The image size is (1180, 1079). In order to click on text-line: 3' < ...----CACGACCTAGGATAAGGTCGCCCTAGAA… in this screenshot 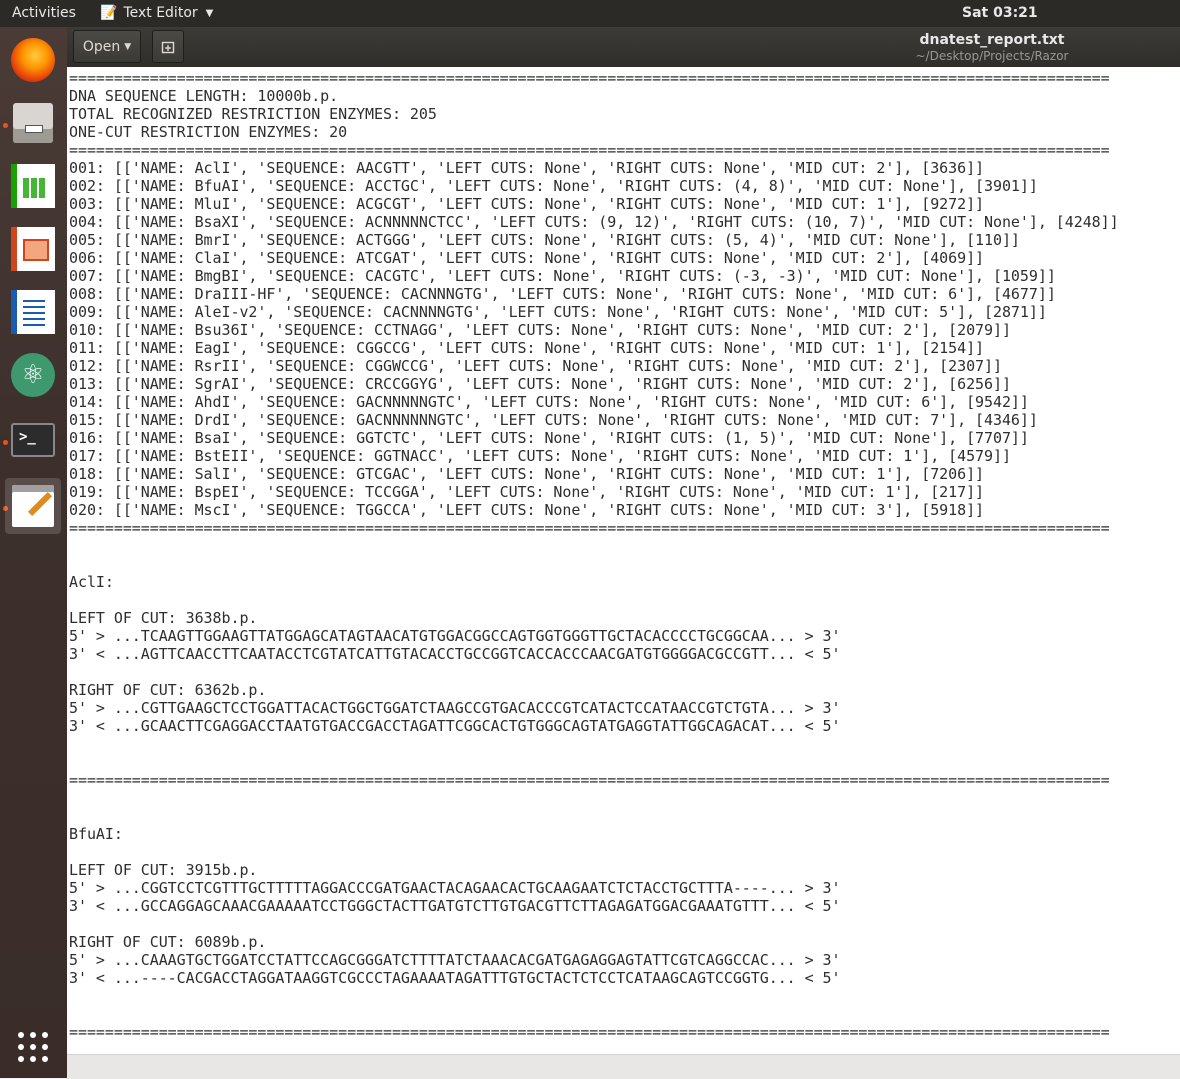, I will do `click(455, 978)`.